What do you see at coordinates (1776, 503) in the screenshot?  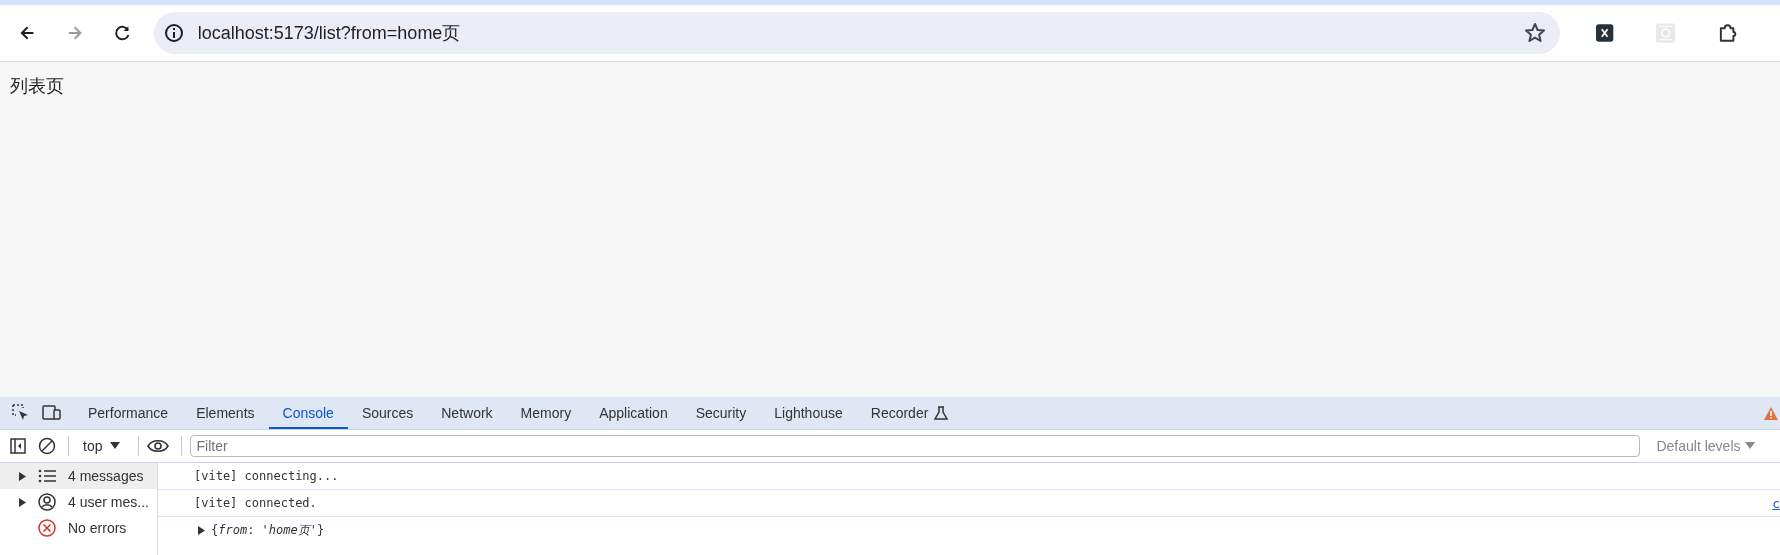 I see `source-link: c` at bounding box center [1776, 503].